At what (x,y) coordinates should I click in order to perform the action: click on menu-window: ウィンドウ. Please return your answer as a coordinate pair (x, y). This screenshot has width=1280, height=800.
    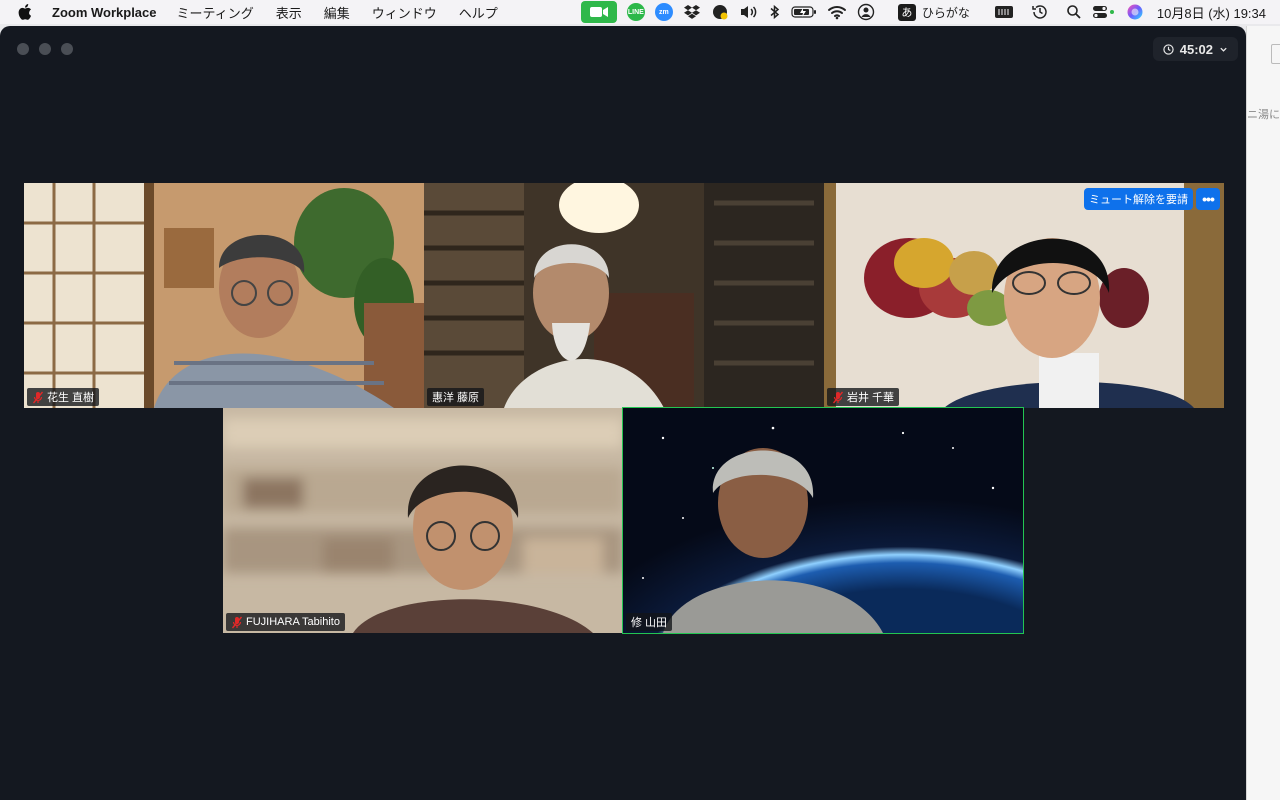
    Looking at the image, I should click on (404, 12).